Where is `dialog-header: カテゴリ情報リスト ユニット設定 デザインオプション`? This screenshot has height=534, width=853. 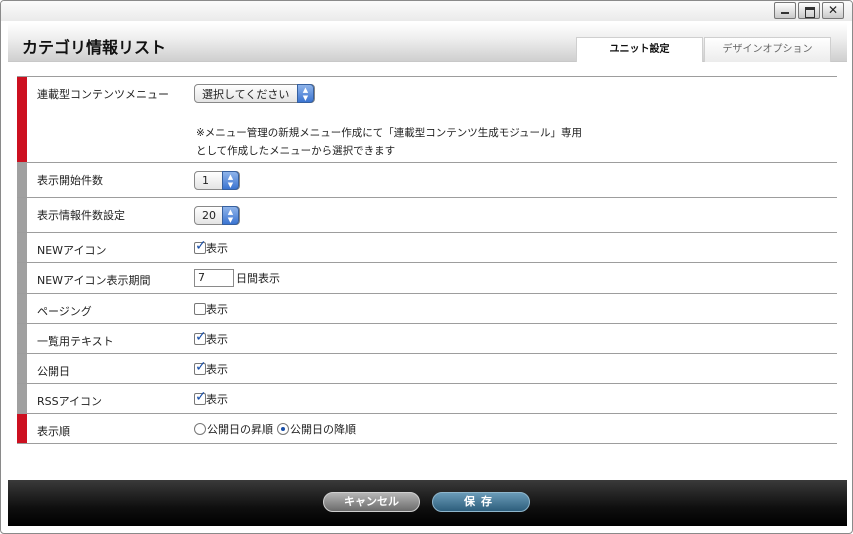
dialog-header: カテゴリ情報リスト ユニット設定 デザインオプション is located at coordinates (427, 42).